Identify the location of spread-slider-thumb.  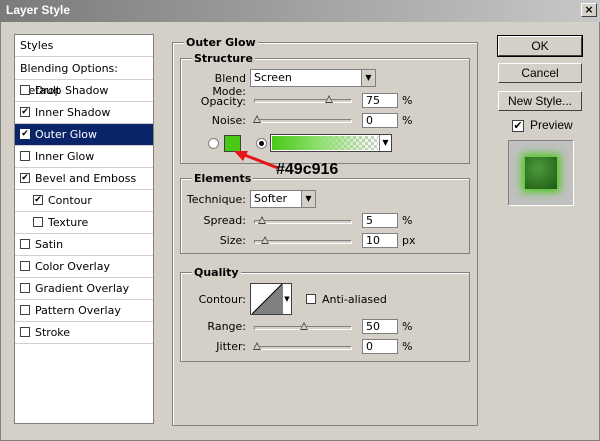
(262, 220).